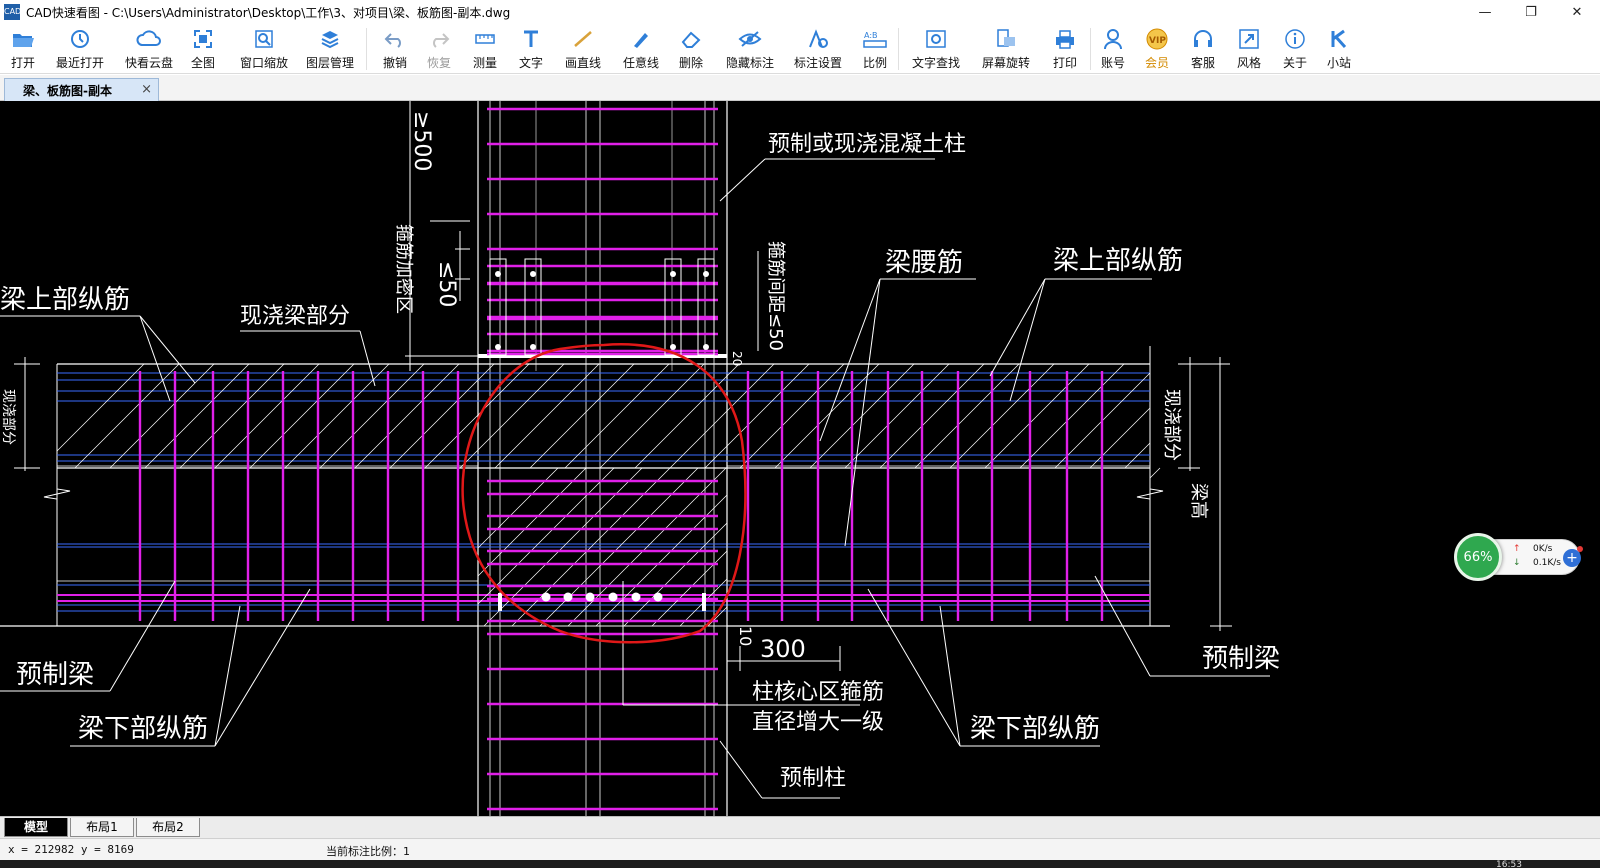  I want to click on status-bar: x = 212982 y = 8169 当前标注比例：1, so click(800, 849).